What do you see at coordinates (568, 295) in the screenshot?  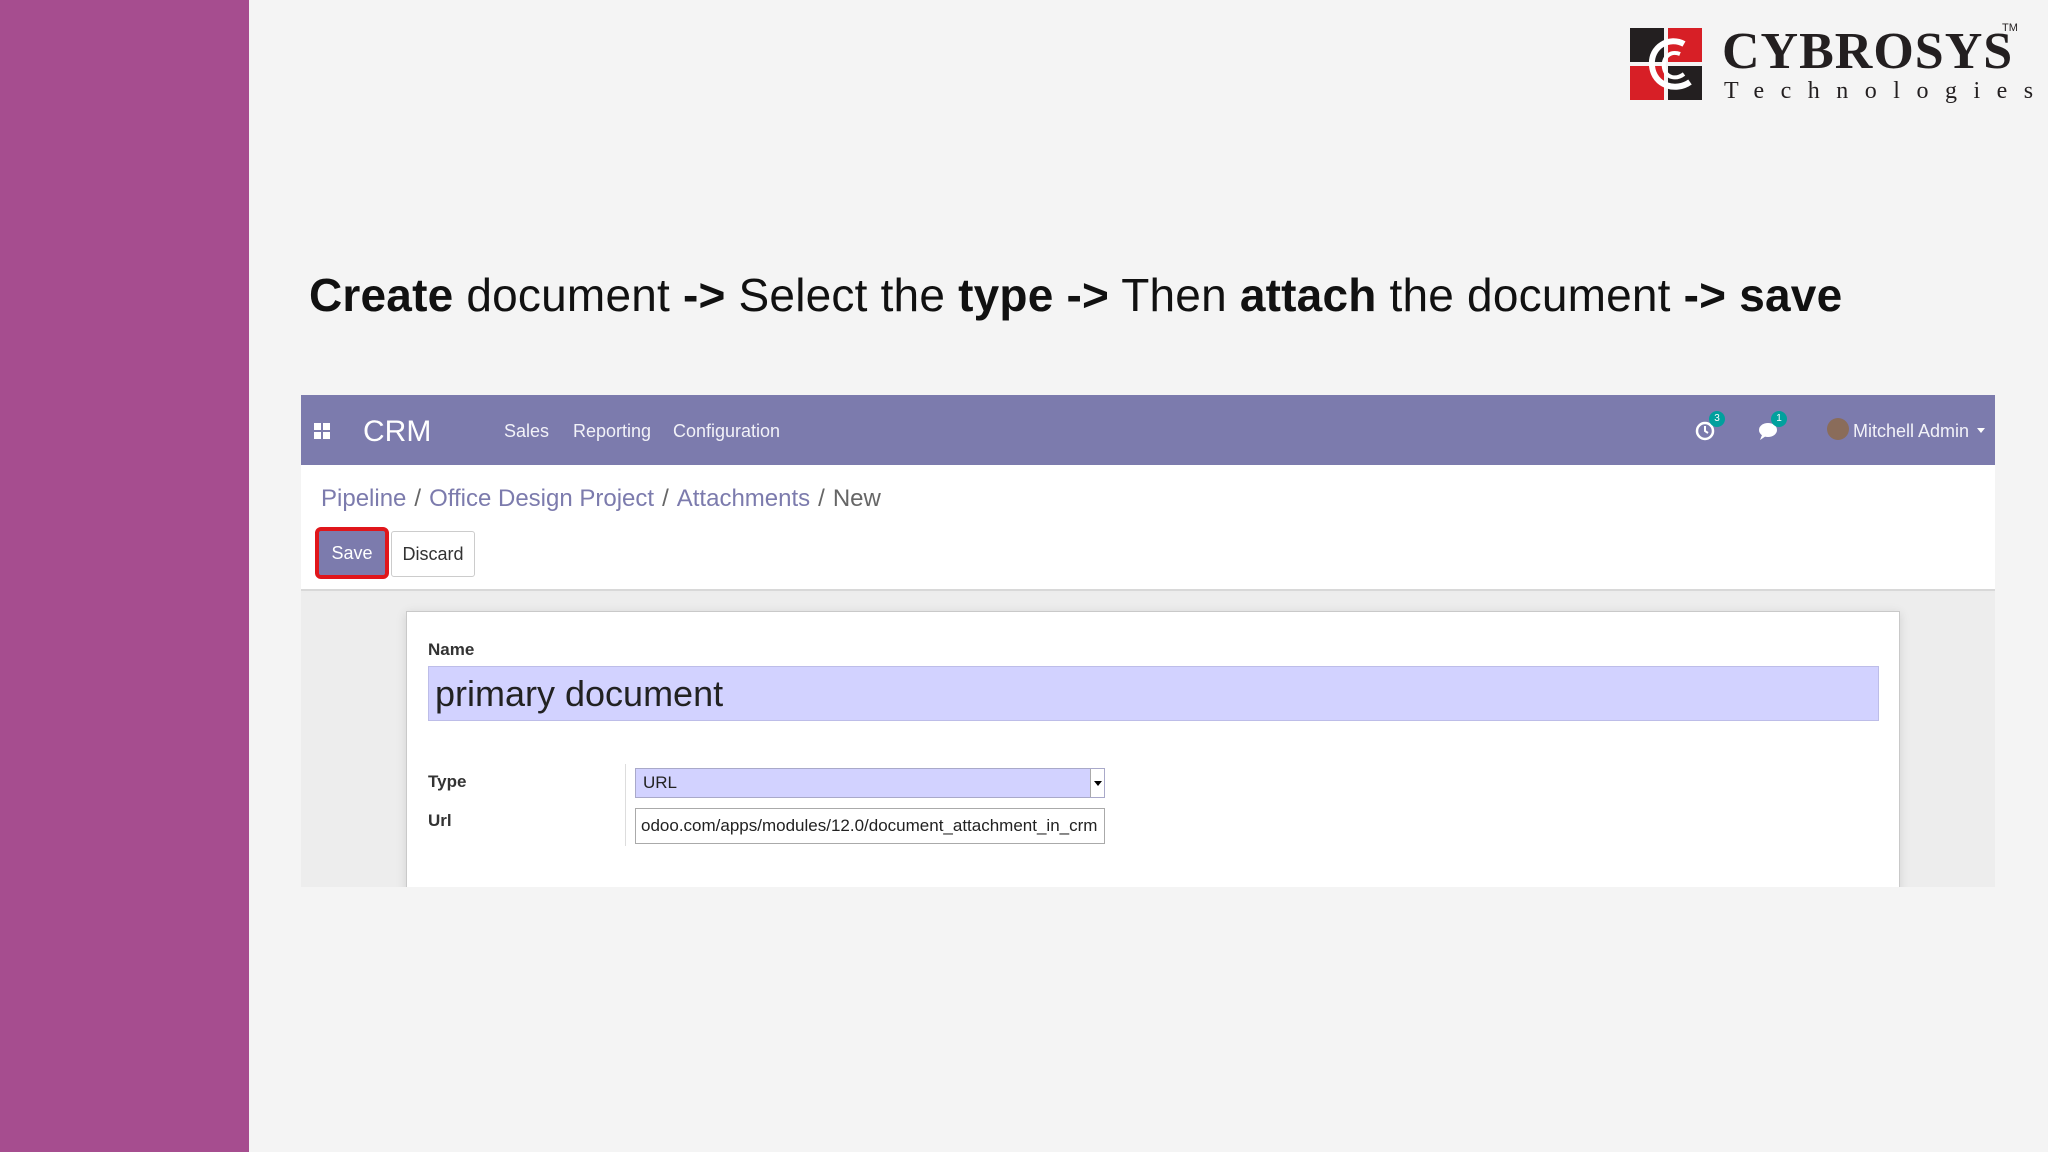 I see `instruction-part: document` at bounding box center [568, 295].